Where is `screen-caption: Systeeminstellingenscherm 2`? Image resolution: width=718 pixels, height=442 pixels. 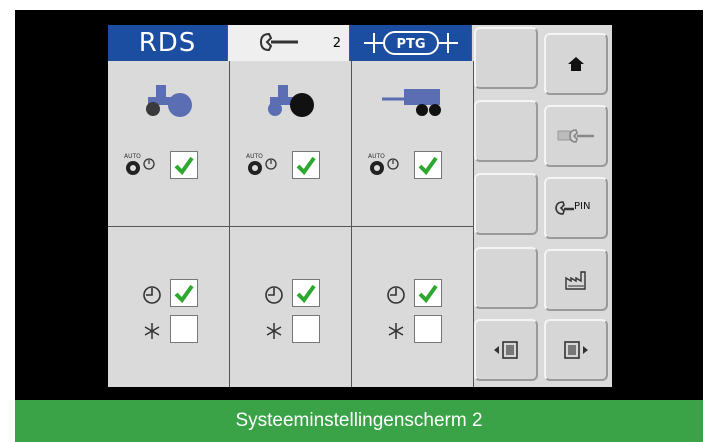 screen-caption: Systeeminstellingenscherm 2 is located at coordinates (359, 421).